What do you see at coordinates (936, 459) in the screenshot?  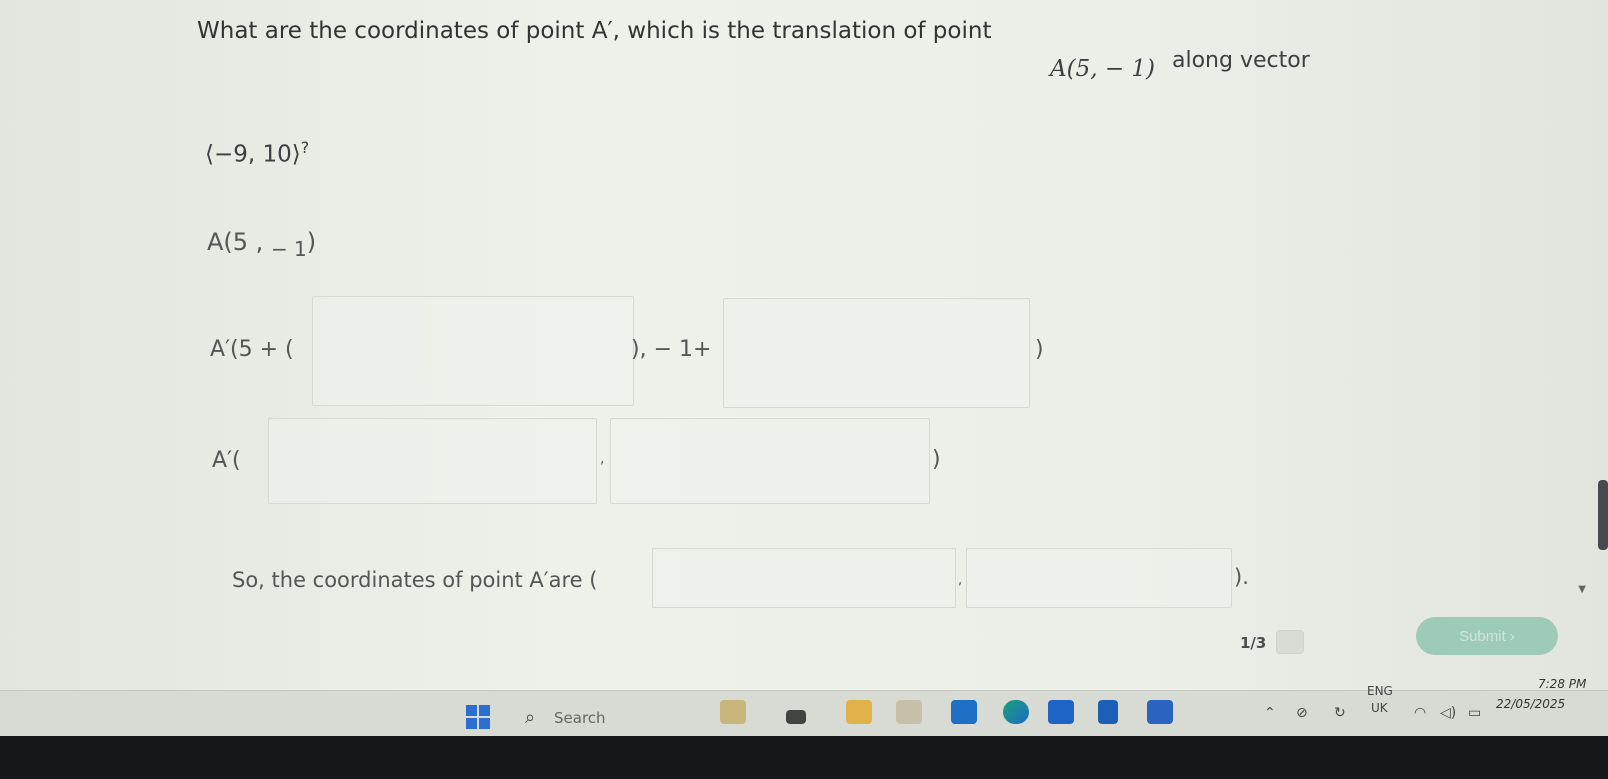 I see `step3-close: )` at bounding box center [936, 459].